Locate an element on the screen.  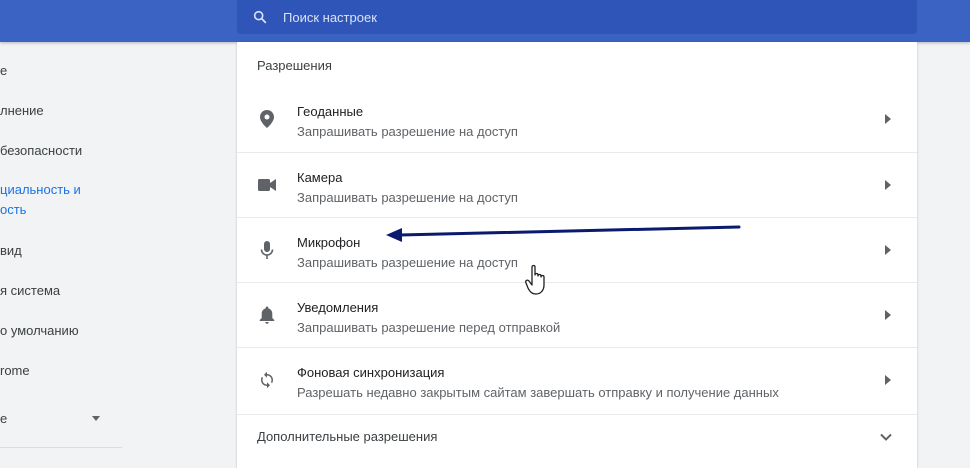
permission-row-camera: Камера Запрашивать разрешение на доступ is located at coordinates (577, 184).